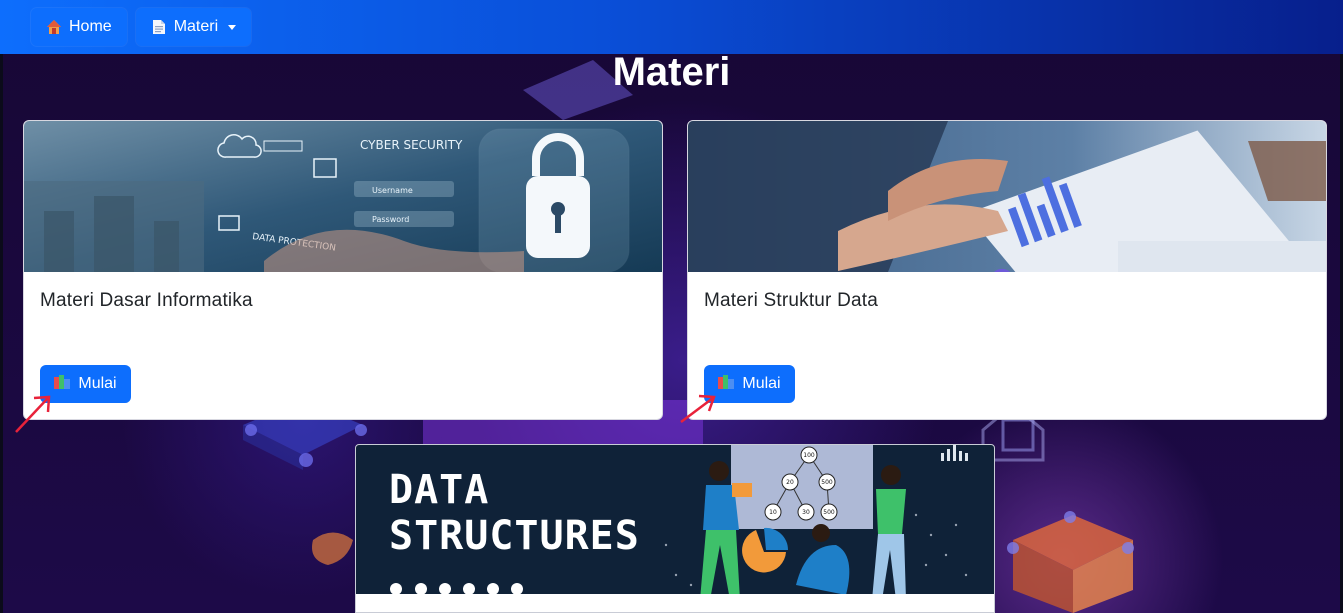 The height and width of the screenshot is (613, 1343). I want to click on tablet-analytics-image, so click(1007, 196).